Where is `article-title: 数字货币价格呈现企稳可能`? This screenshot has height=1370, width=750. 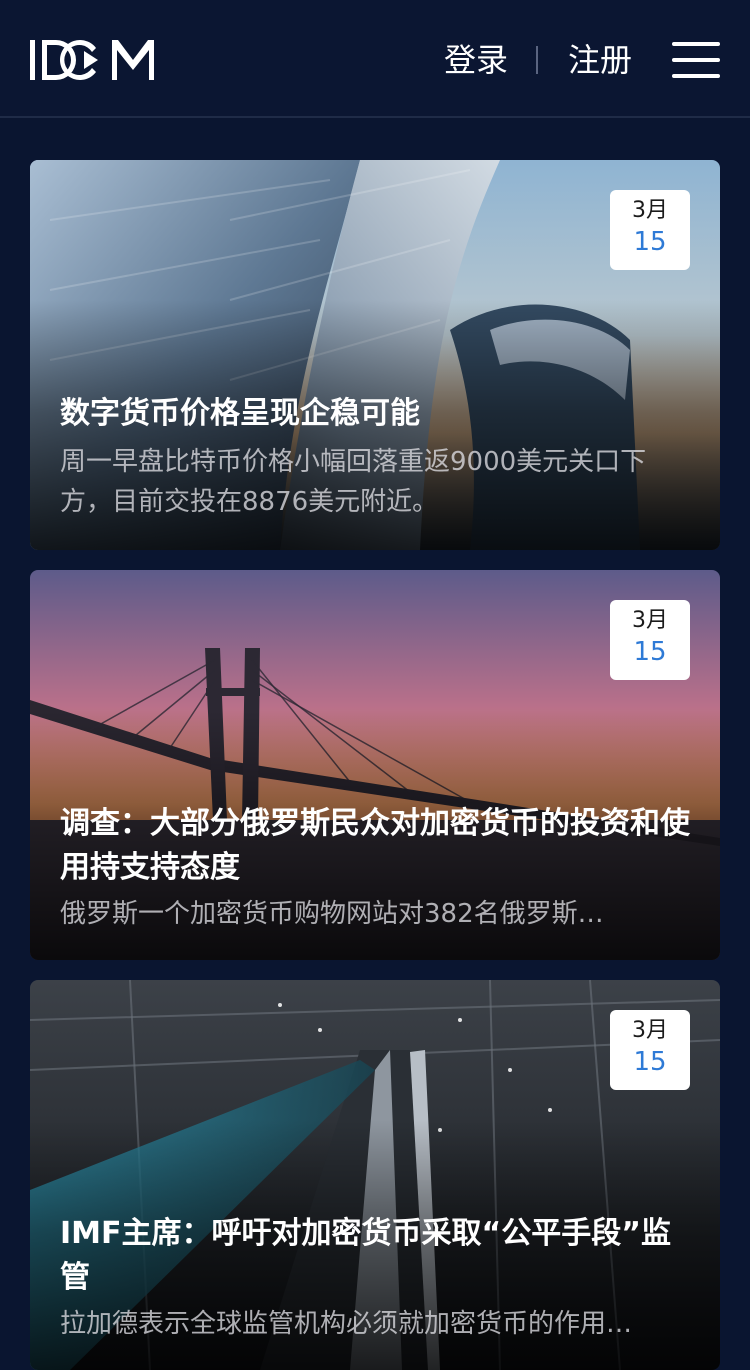
article-title: 数字货币价格呈现企稳可能 is located at coordinates (240, 413).